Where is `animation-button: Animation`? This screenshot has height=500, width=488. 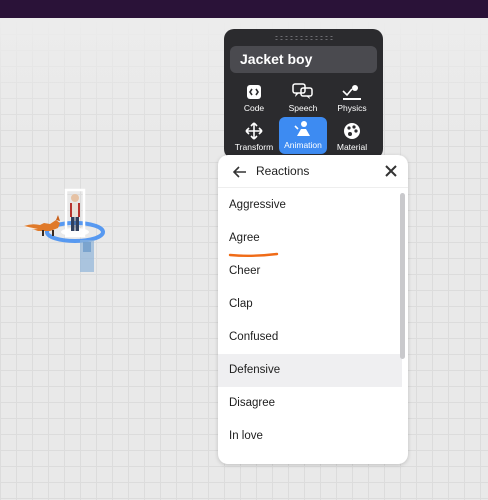
animation-button: Animation is located at coordinates (303, 135).